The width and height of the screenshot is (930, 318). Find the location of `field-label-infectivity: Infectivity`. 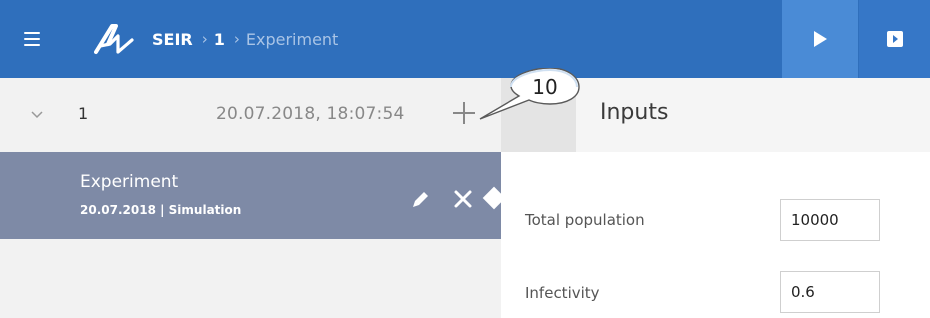

field-label-infectivity: Infectivity is located at coordinates (562, 293).